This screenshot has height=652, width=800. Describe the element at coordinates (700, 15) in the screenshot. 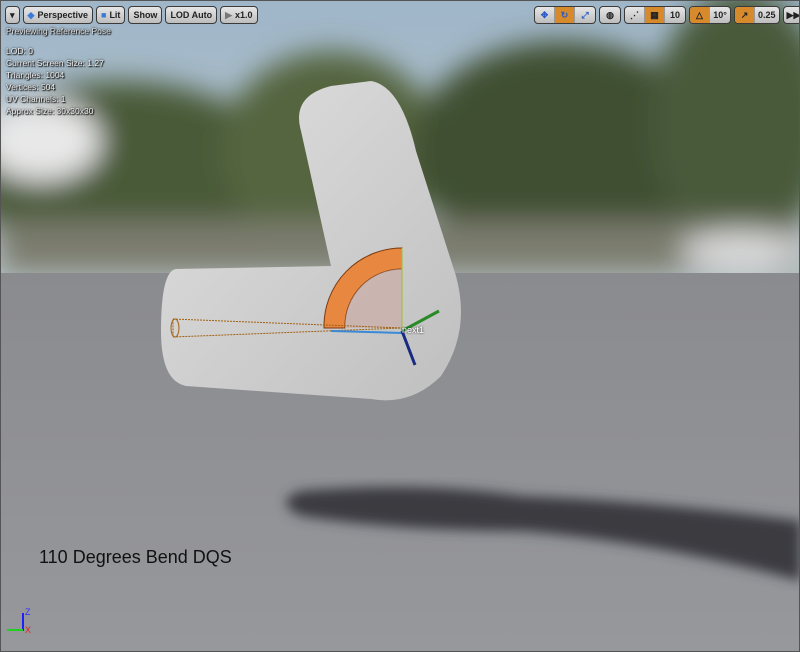

I see `angle-icon: △` at that location.